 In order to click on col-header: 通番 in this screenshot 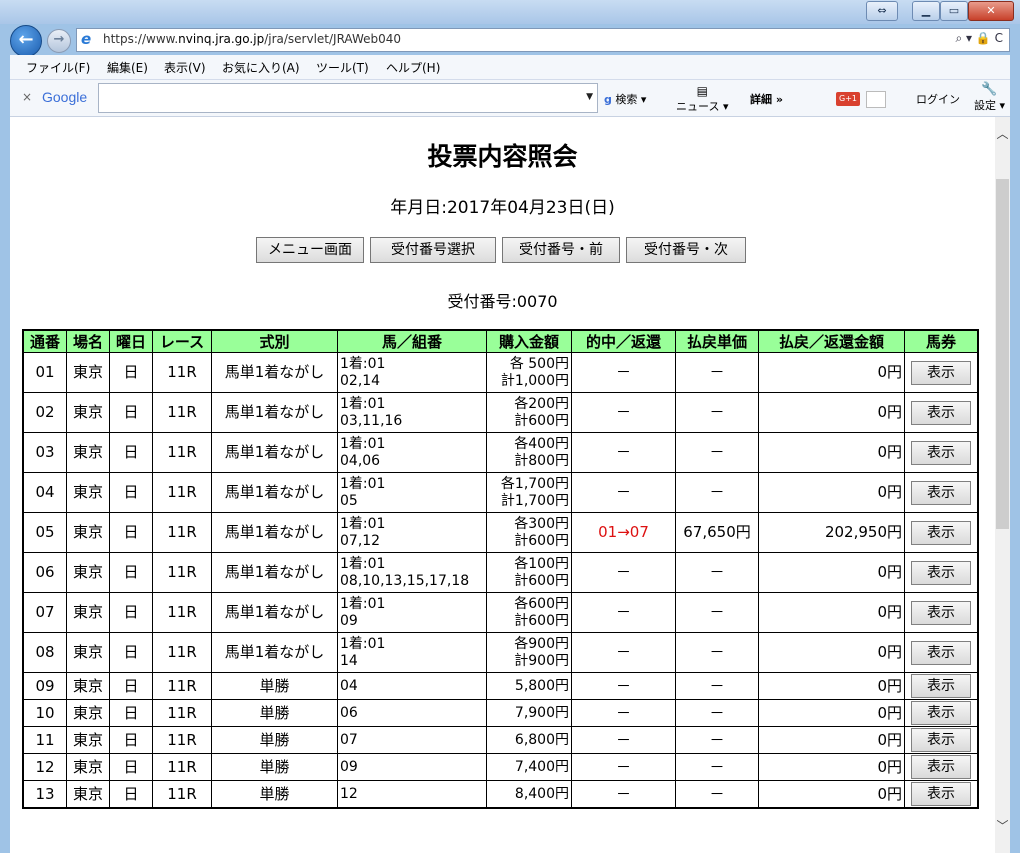, I will do `click(44, 341)`.